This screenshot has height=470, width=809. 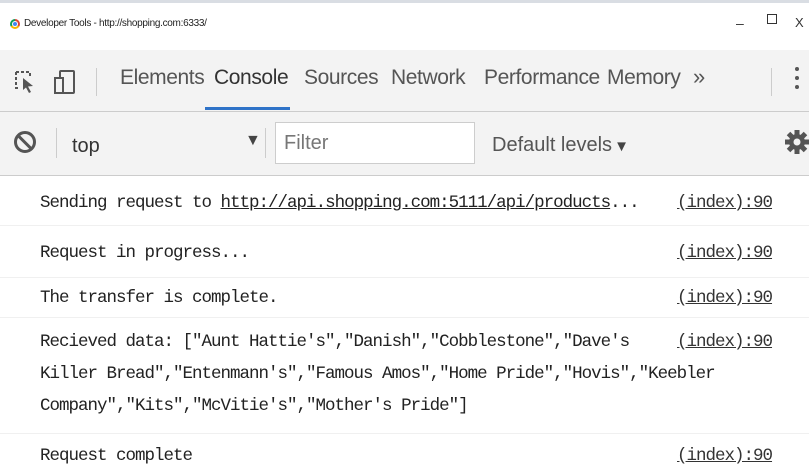 I want to click on console-filterbar: top ▼ Default levels▼, so click(x=404, y=144).